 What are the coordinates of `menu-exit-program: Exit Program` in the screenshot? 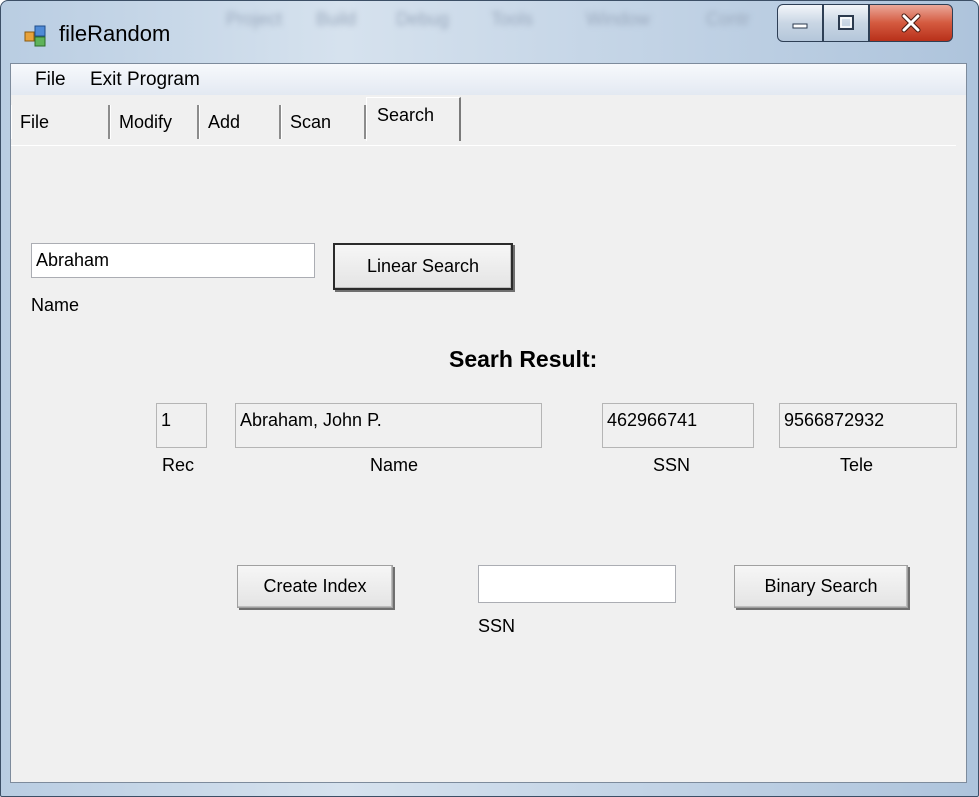 It's located at (145, 80).